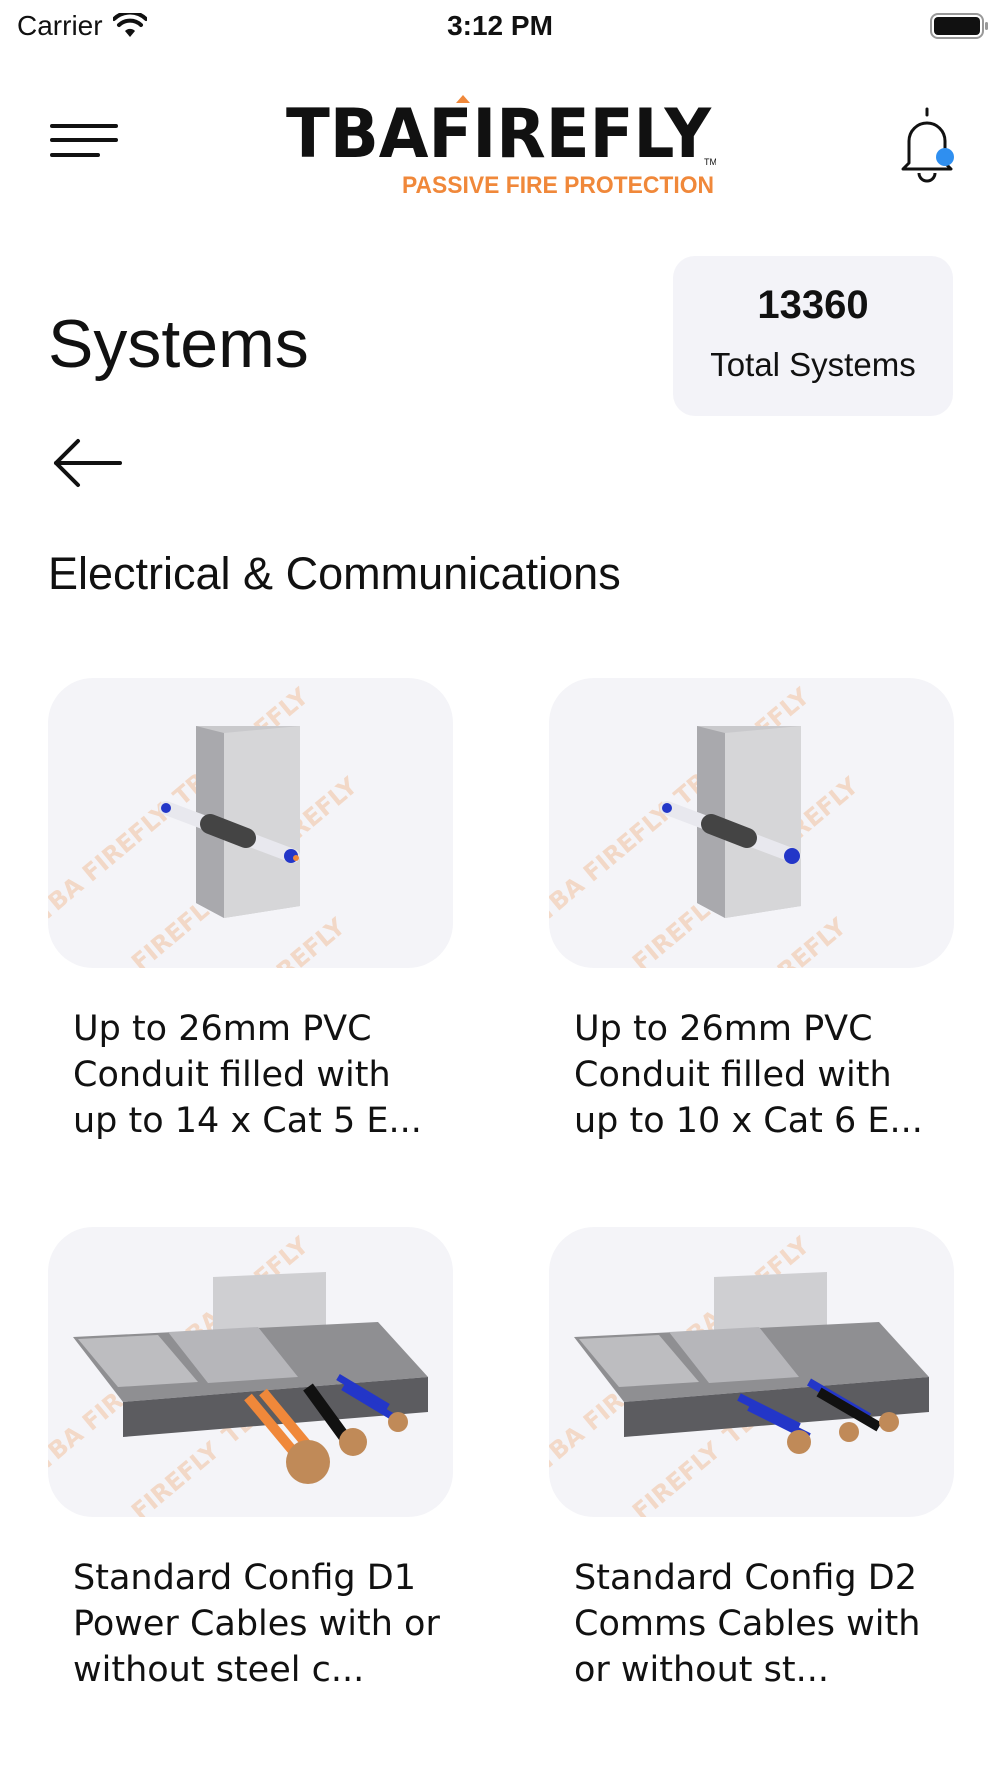 This screenshot has height=1778, width=1000. I want to click on hamburger-menu-icon, so click(84, 140).